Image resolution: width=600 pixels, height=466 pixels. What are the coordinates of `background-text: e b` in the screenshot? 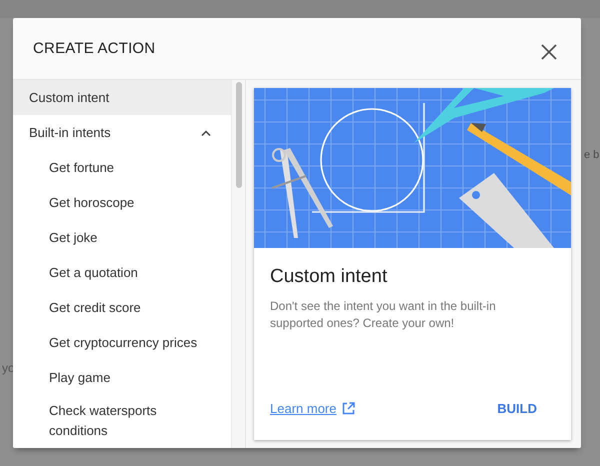 It's located at (592, 155).